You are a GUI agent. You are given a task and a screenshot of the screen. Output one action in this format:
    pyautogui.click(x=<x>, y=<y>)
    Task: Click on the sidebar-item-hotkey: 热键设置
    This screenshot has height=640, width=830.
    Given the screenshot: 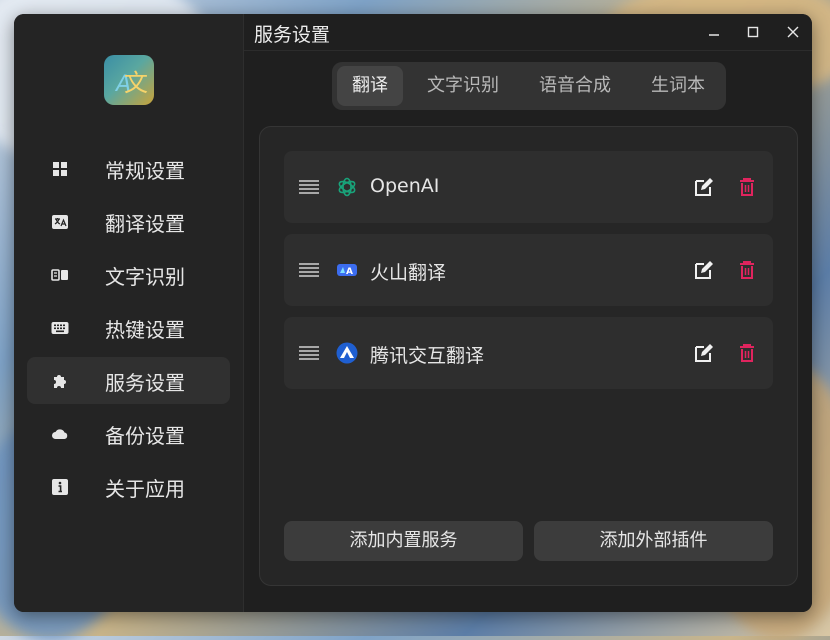 What is the action you would take?
    pyautogui.click(x=128, y=327)
    